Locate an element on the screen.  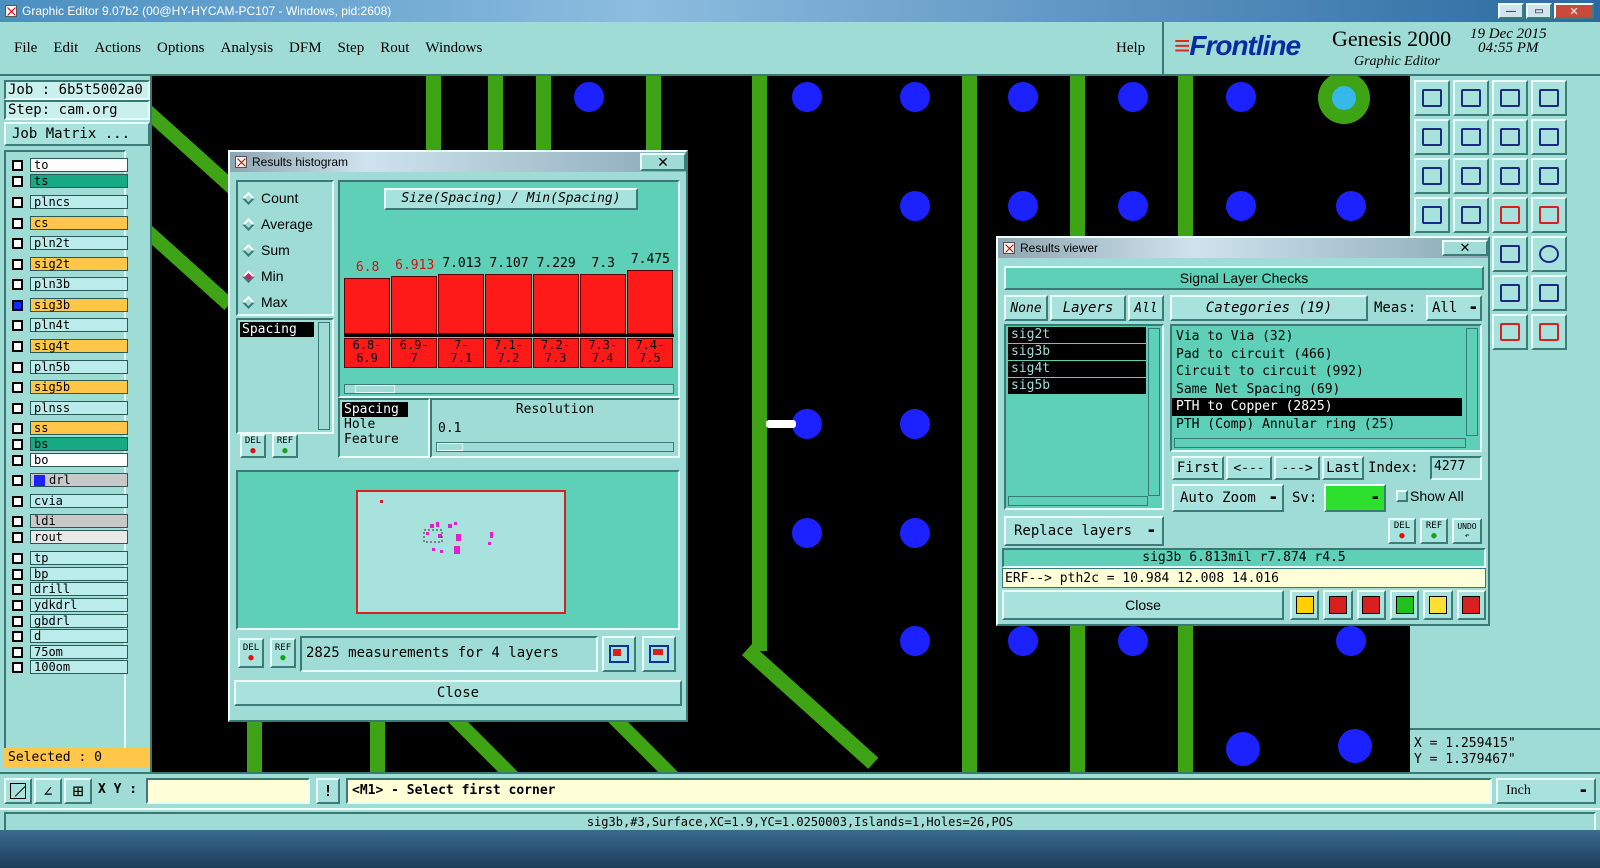
layer-row-75om: 75om is located at coordinates (70, 652).